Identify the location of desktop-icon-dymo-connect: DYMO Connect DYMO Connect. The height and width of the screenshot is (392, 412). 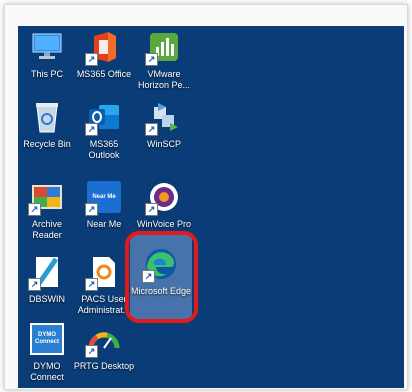
(48, 350).